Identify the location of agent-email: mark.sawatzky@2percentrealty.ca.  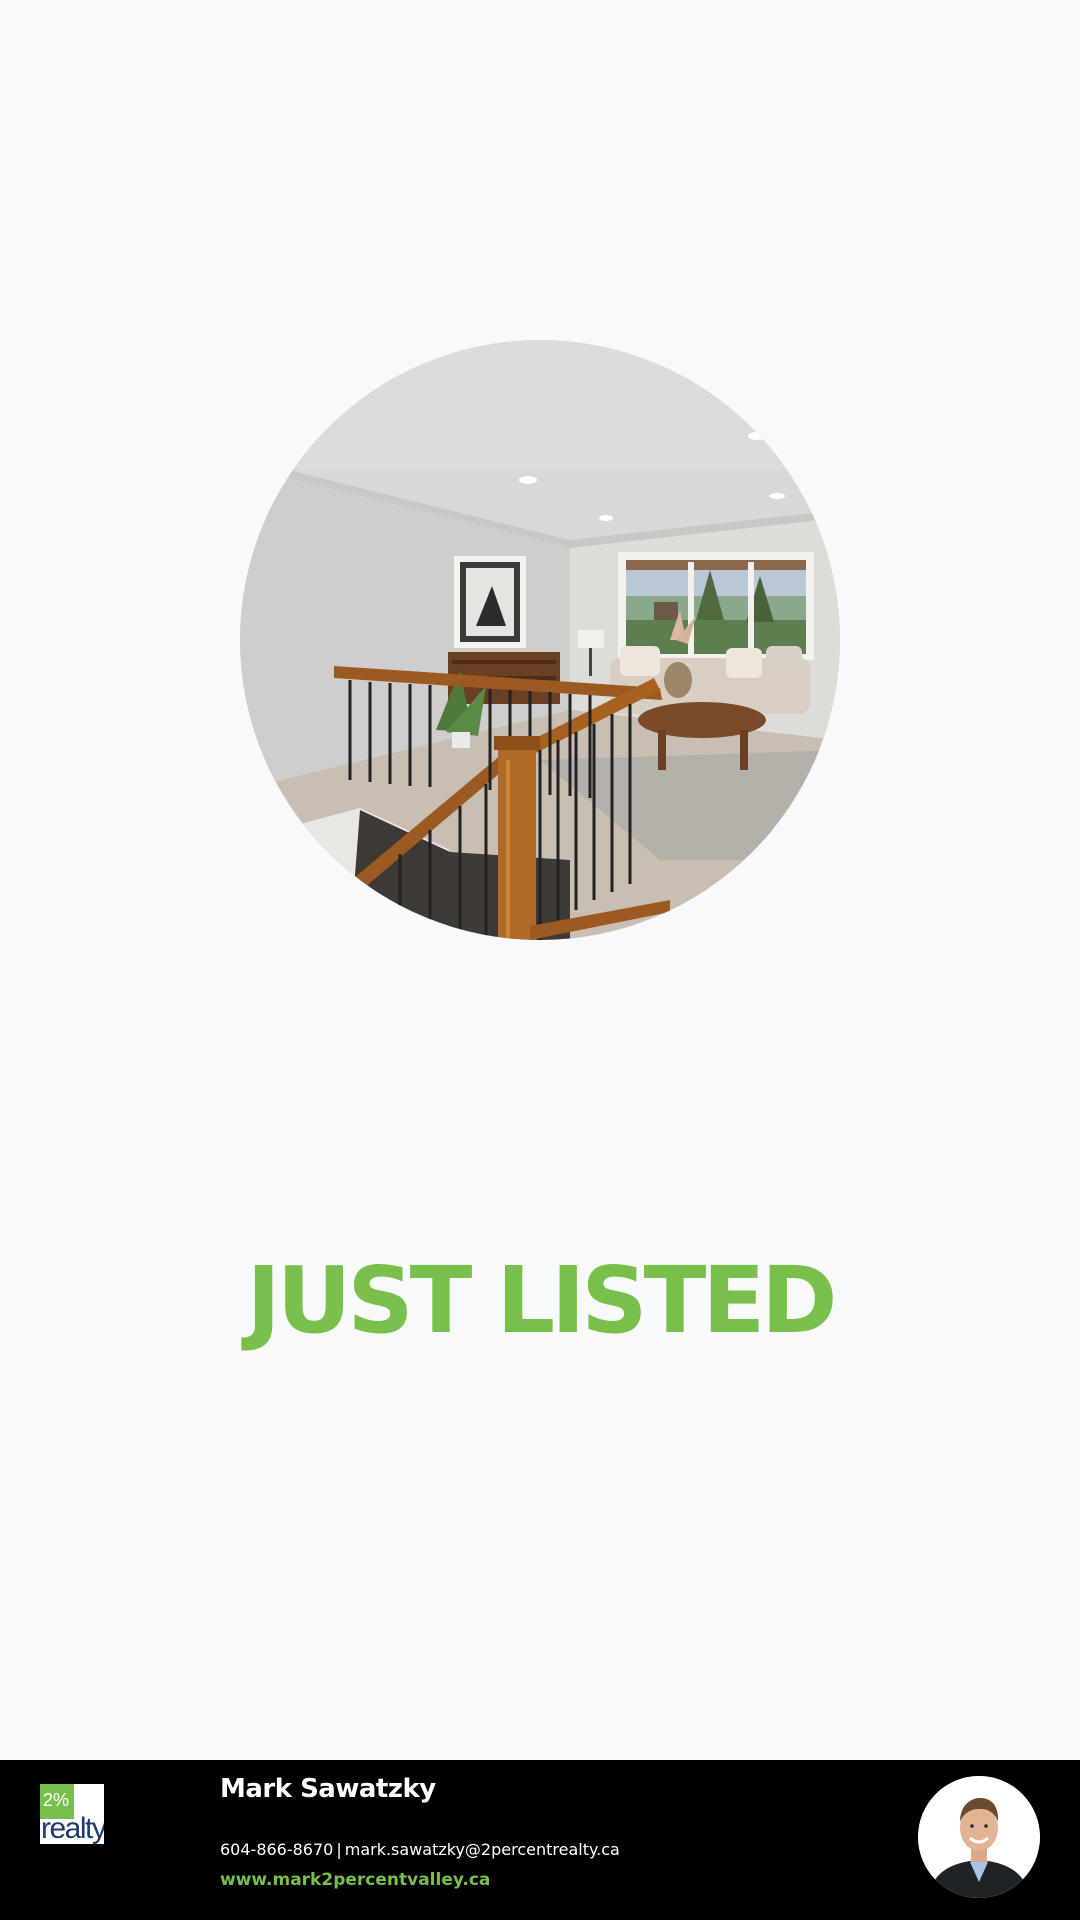
(482, 1849).